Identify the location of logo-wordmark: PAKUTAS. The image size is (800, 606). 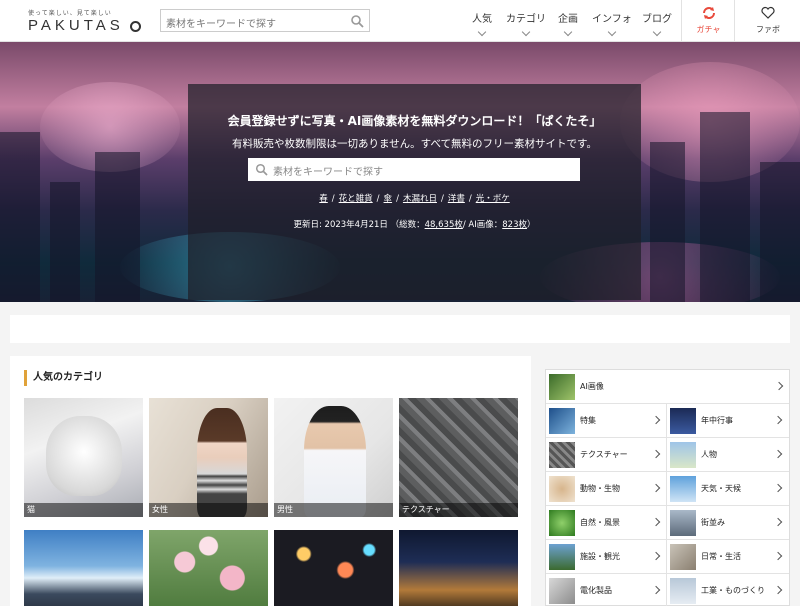
(76, 25).